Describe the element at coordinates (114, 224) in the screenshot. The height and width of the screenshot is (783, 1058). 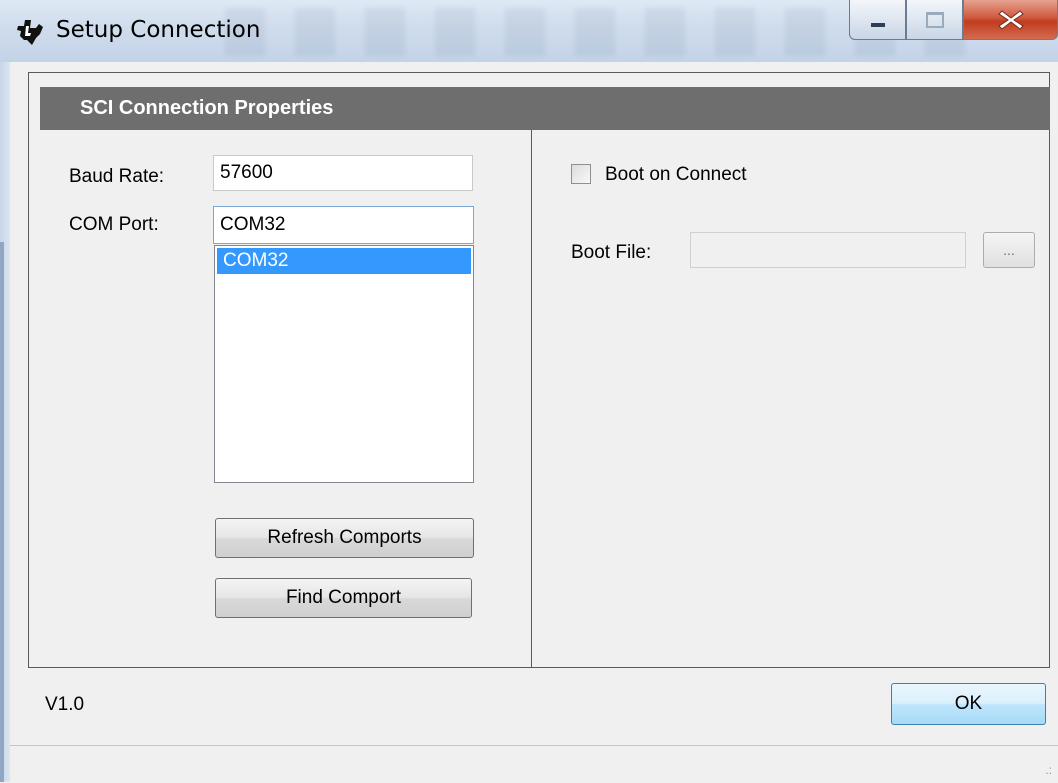
I see `com-port-label: COM Port:` at that location.